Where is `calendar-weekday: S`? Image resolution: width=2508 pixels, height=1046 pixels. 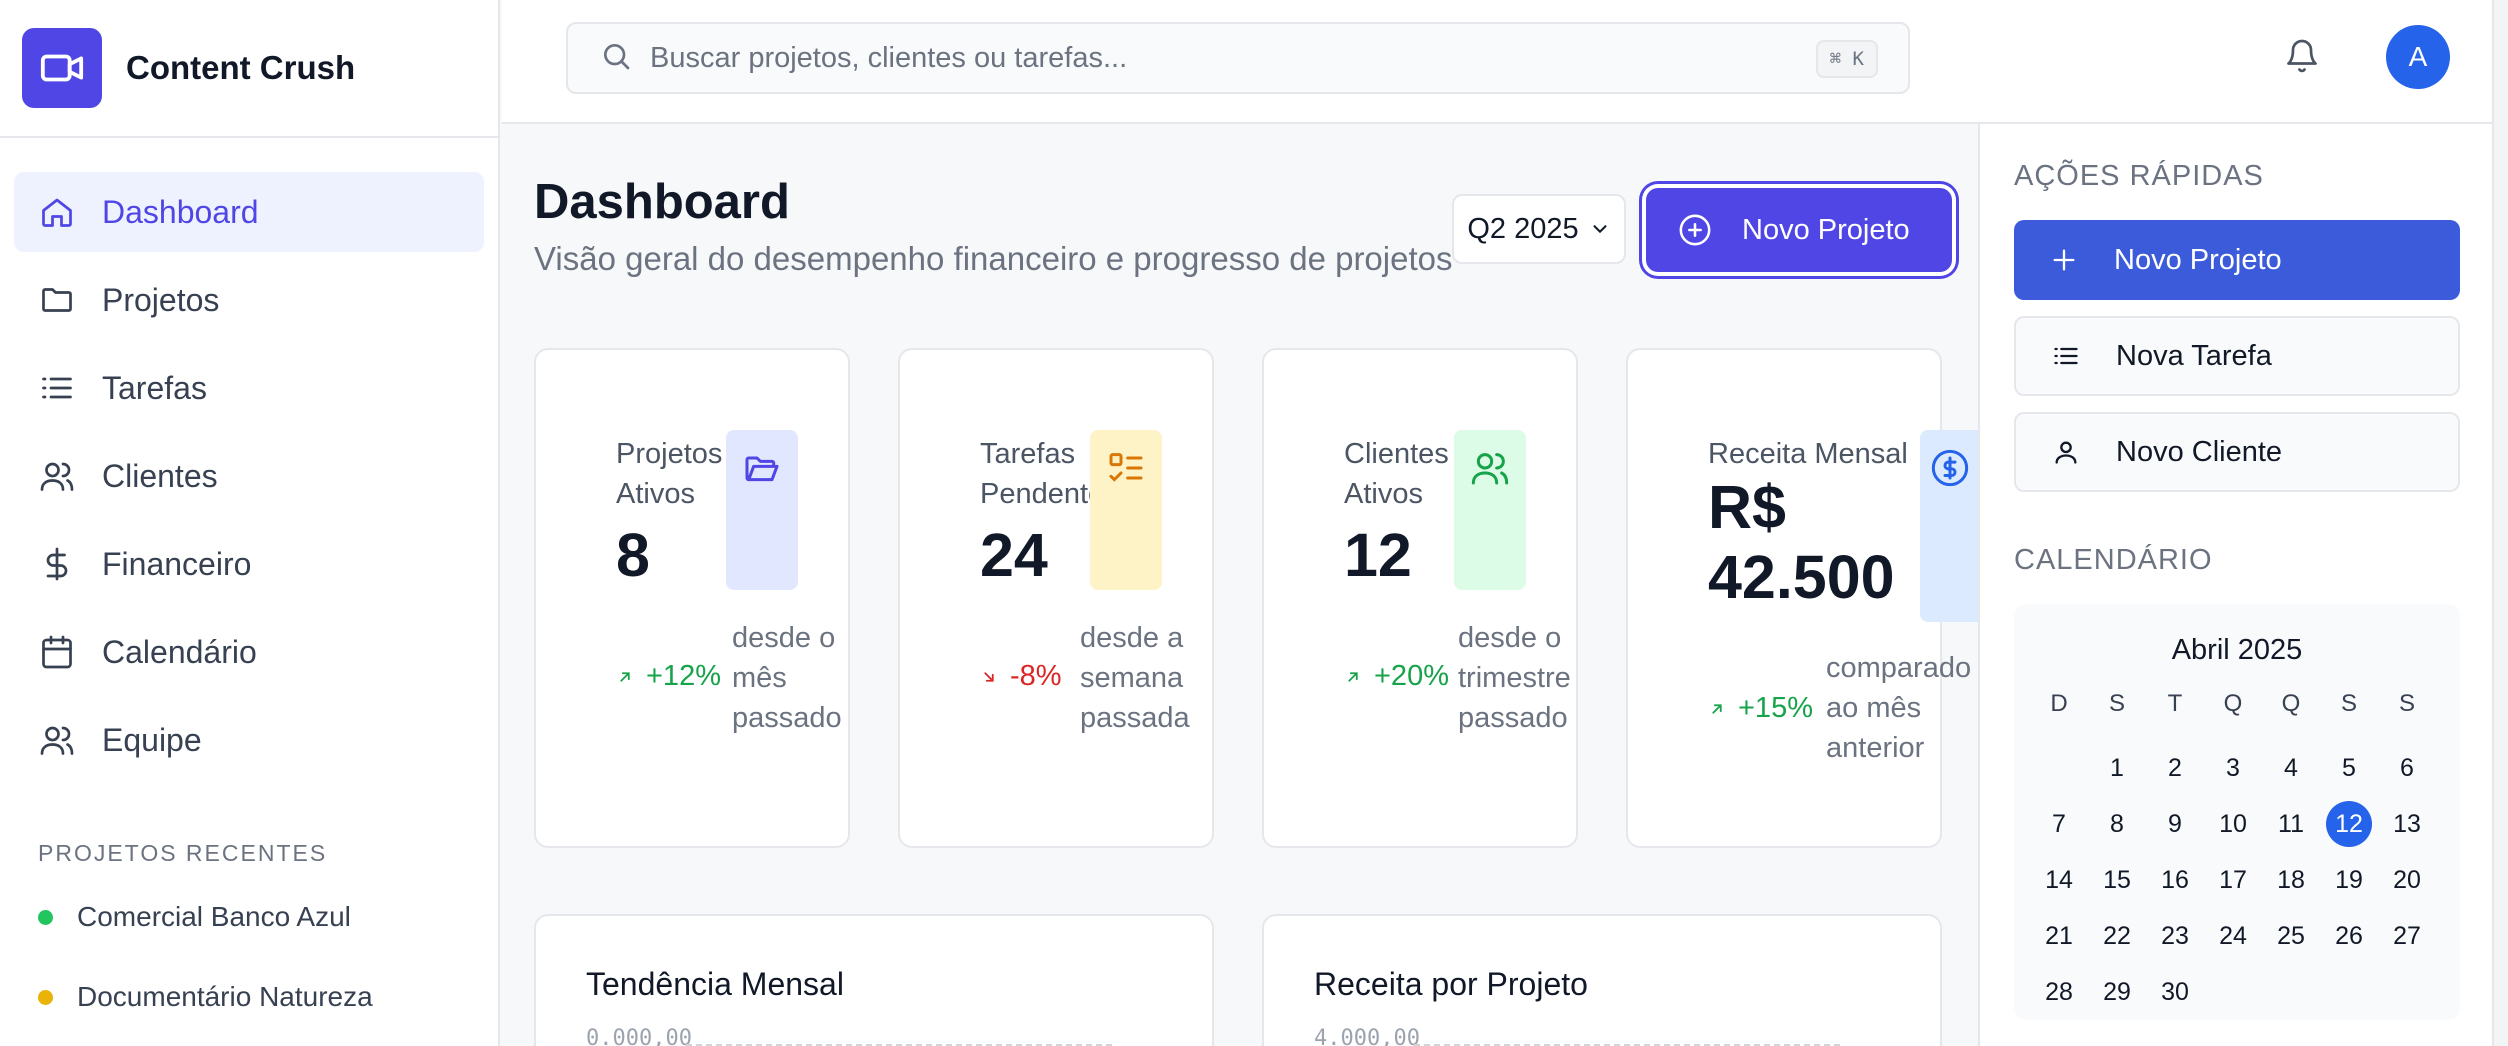
calendar-weekday: S is located at coordinates (2348, 703).